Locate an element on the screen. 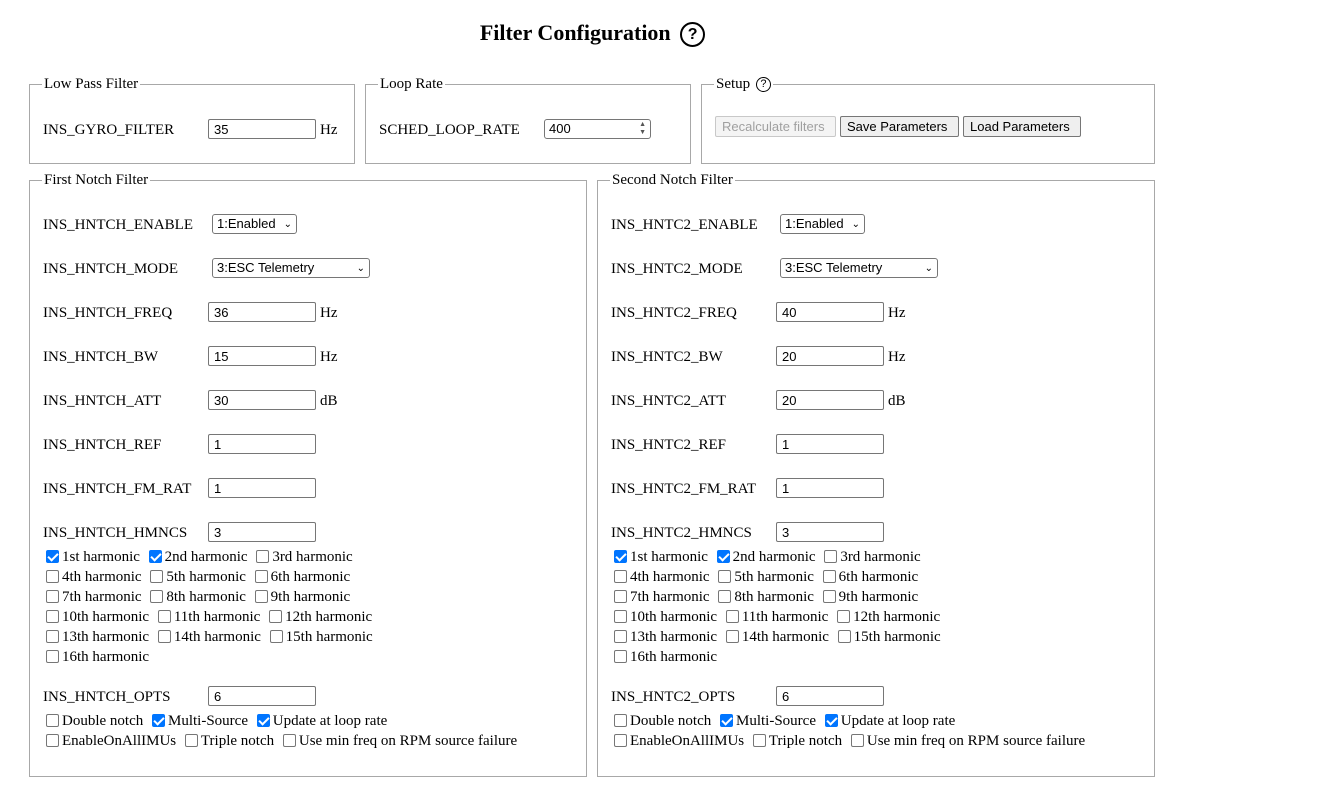  hntc2-mode-select: 3:ESC Telemetry ⌄ is located at coordinates (859, 268).